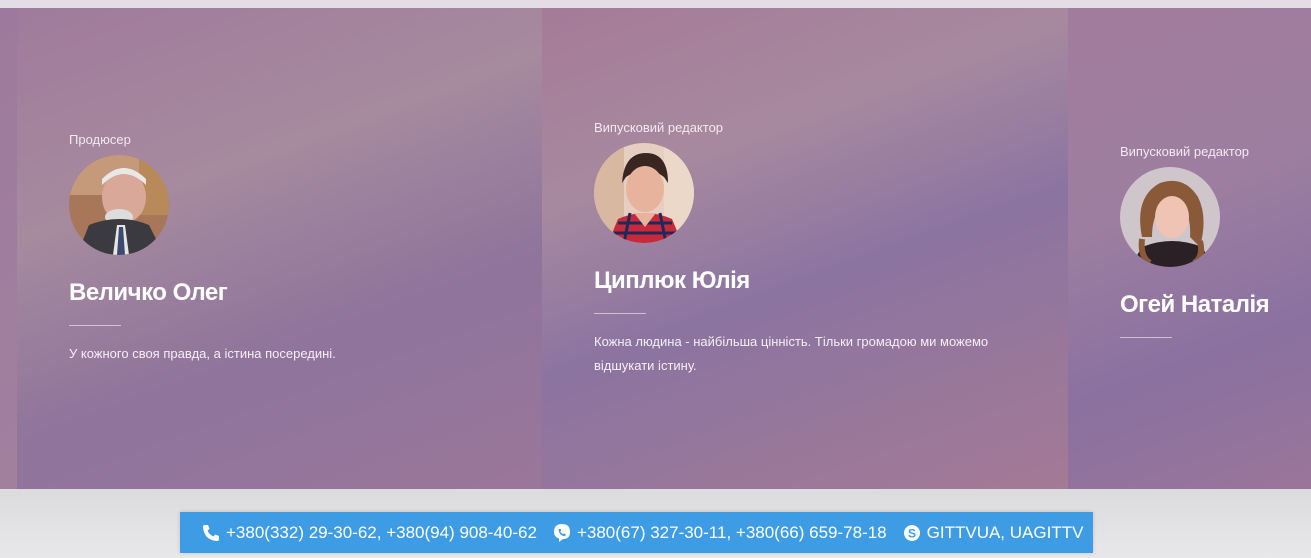  I want to click on team-member-name: Величко Олег, so click(148, 292).